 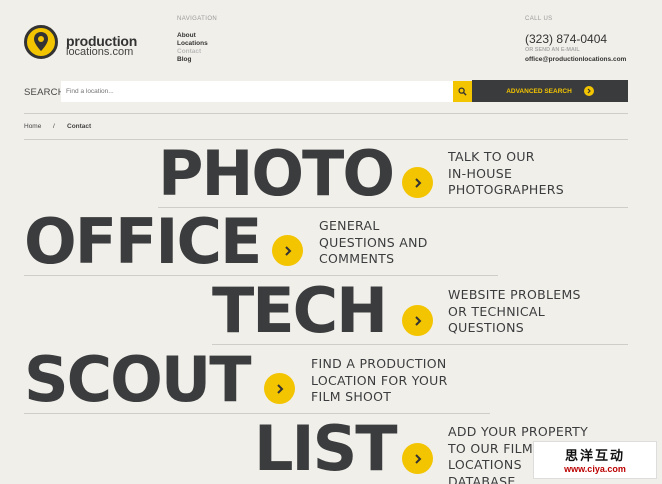 I want to click on contact-desc-photo: TALK TO OUR IN-HOUSE PHOTOGRAPHERS, so click(x=506, y=173).